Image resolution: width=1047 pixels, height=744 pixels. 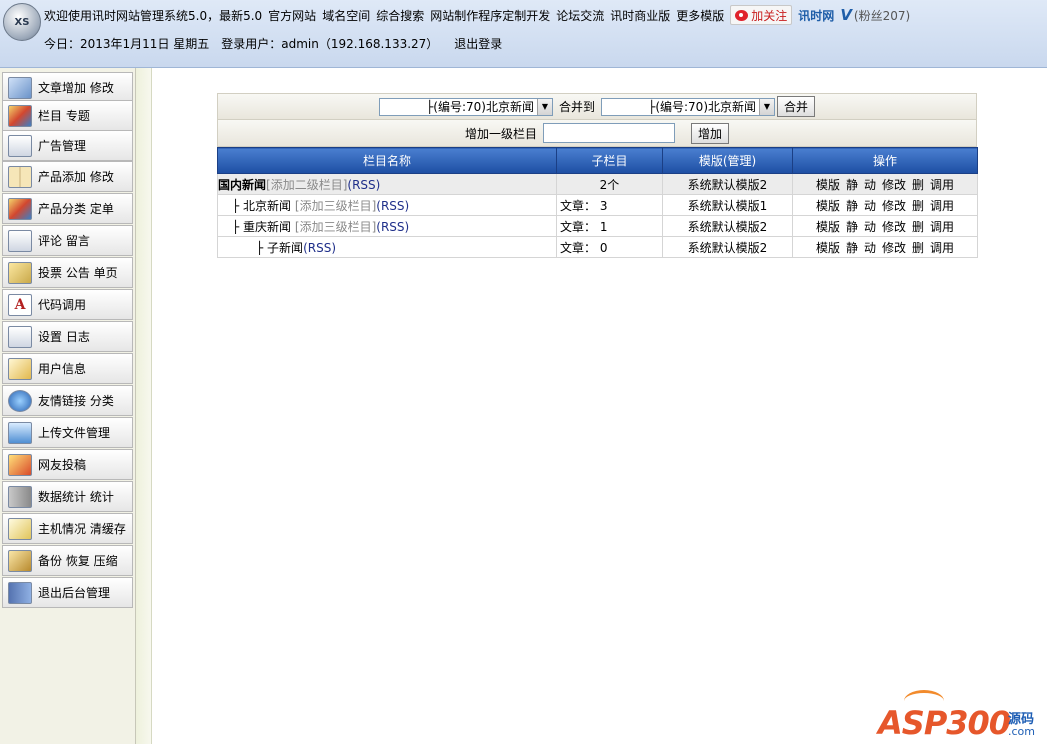 What do you see at coordinates (62, 305) in the screenshot?
I see `sidebar-item-label: 代码调用` at bounding box center [62, 305].